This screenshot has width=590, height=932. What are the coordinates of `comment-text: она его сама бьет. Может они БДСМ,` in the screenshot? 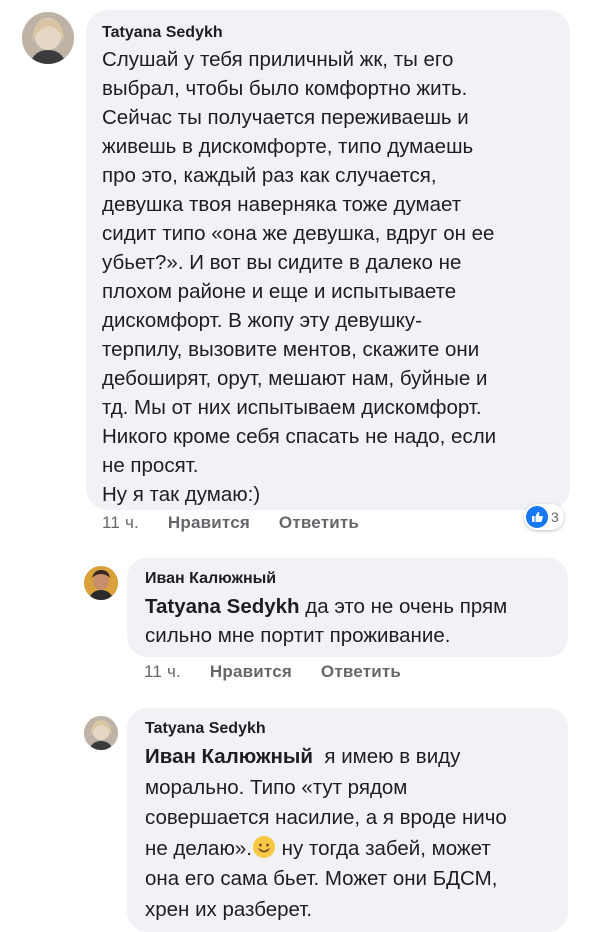 It's located at (321, 878).